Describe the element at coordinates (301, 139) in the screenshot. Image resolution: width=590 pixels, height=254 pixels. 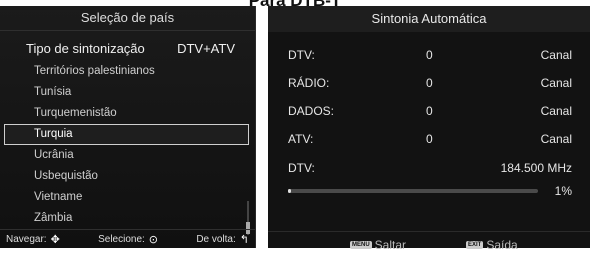
I see `stat-label: ATV:` at that location.